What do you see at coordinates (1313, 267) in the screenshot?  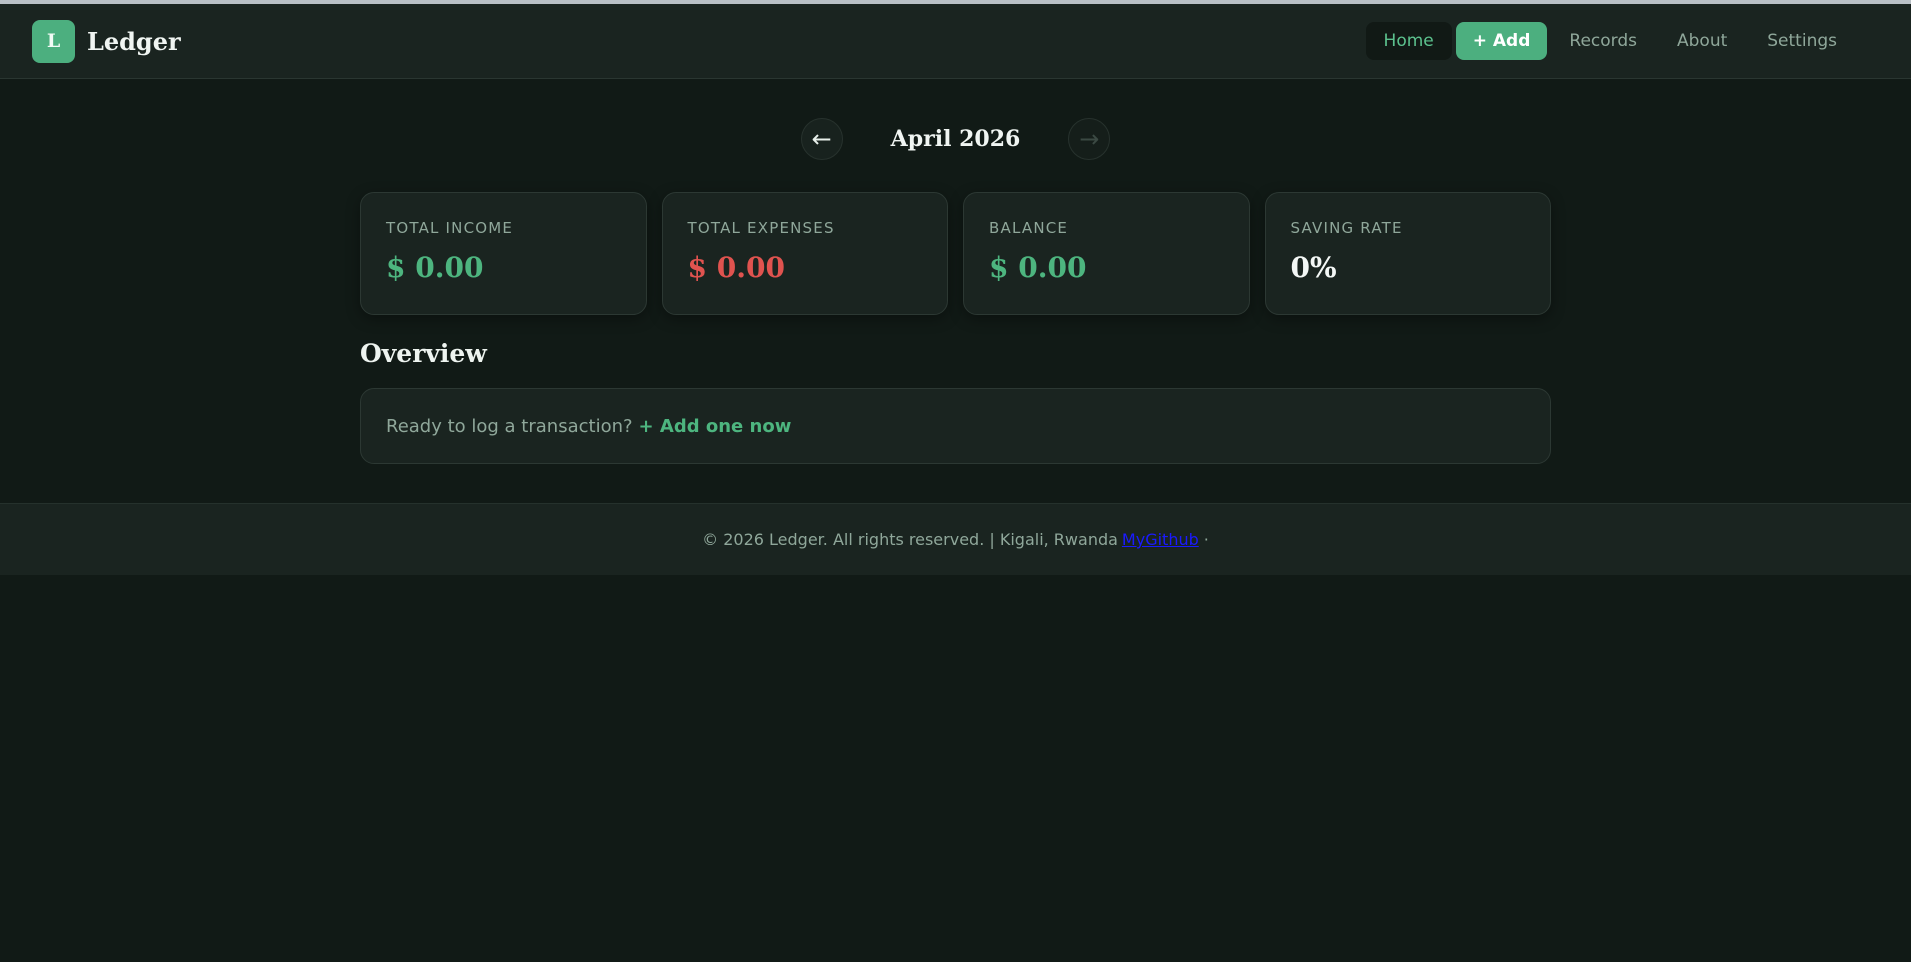 I see `stat-value-saving-rate: 0%` at bounding box center [1313, 267].